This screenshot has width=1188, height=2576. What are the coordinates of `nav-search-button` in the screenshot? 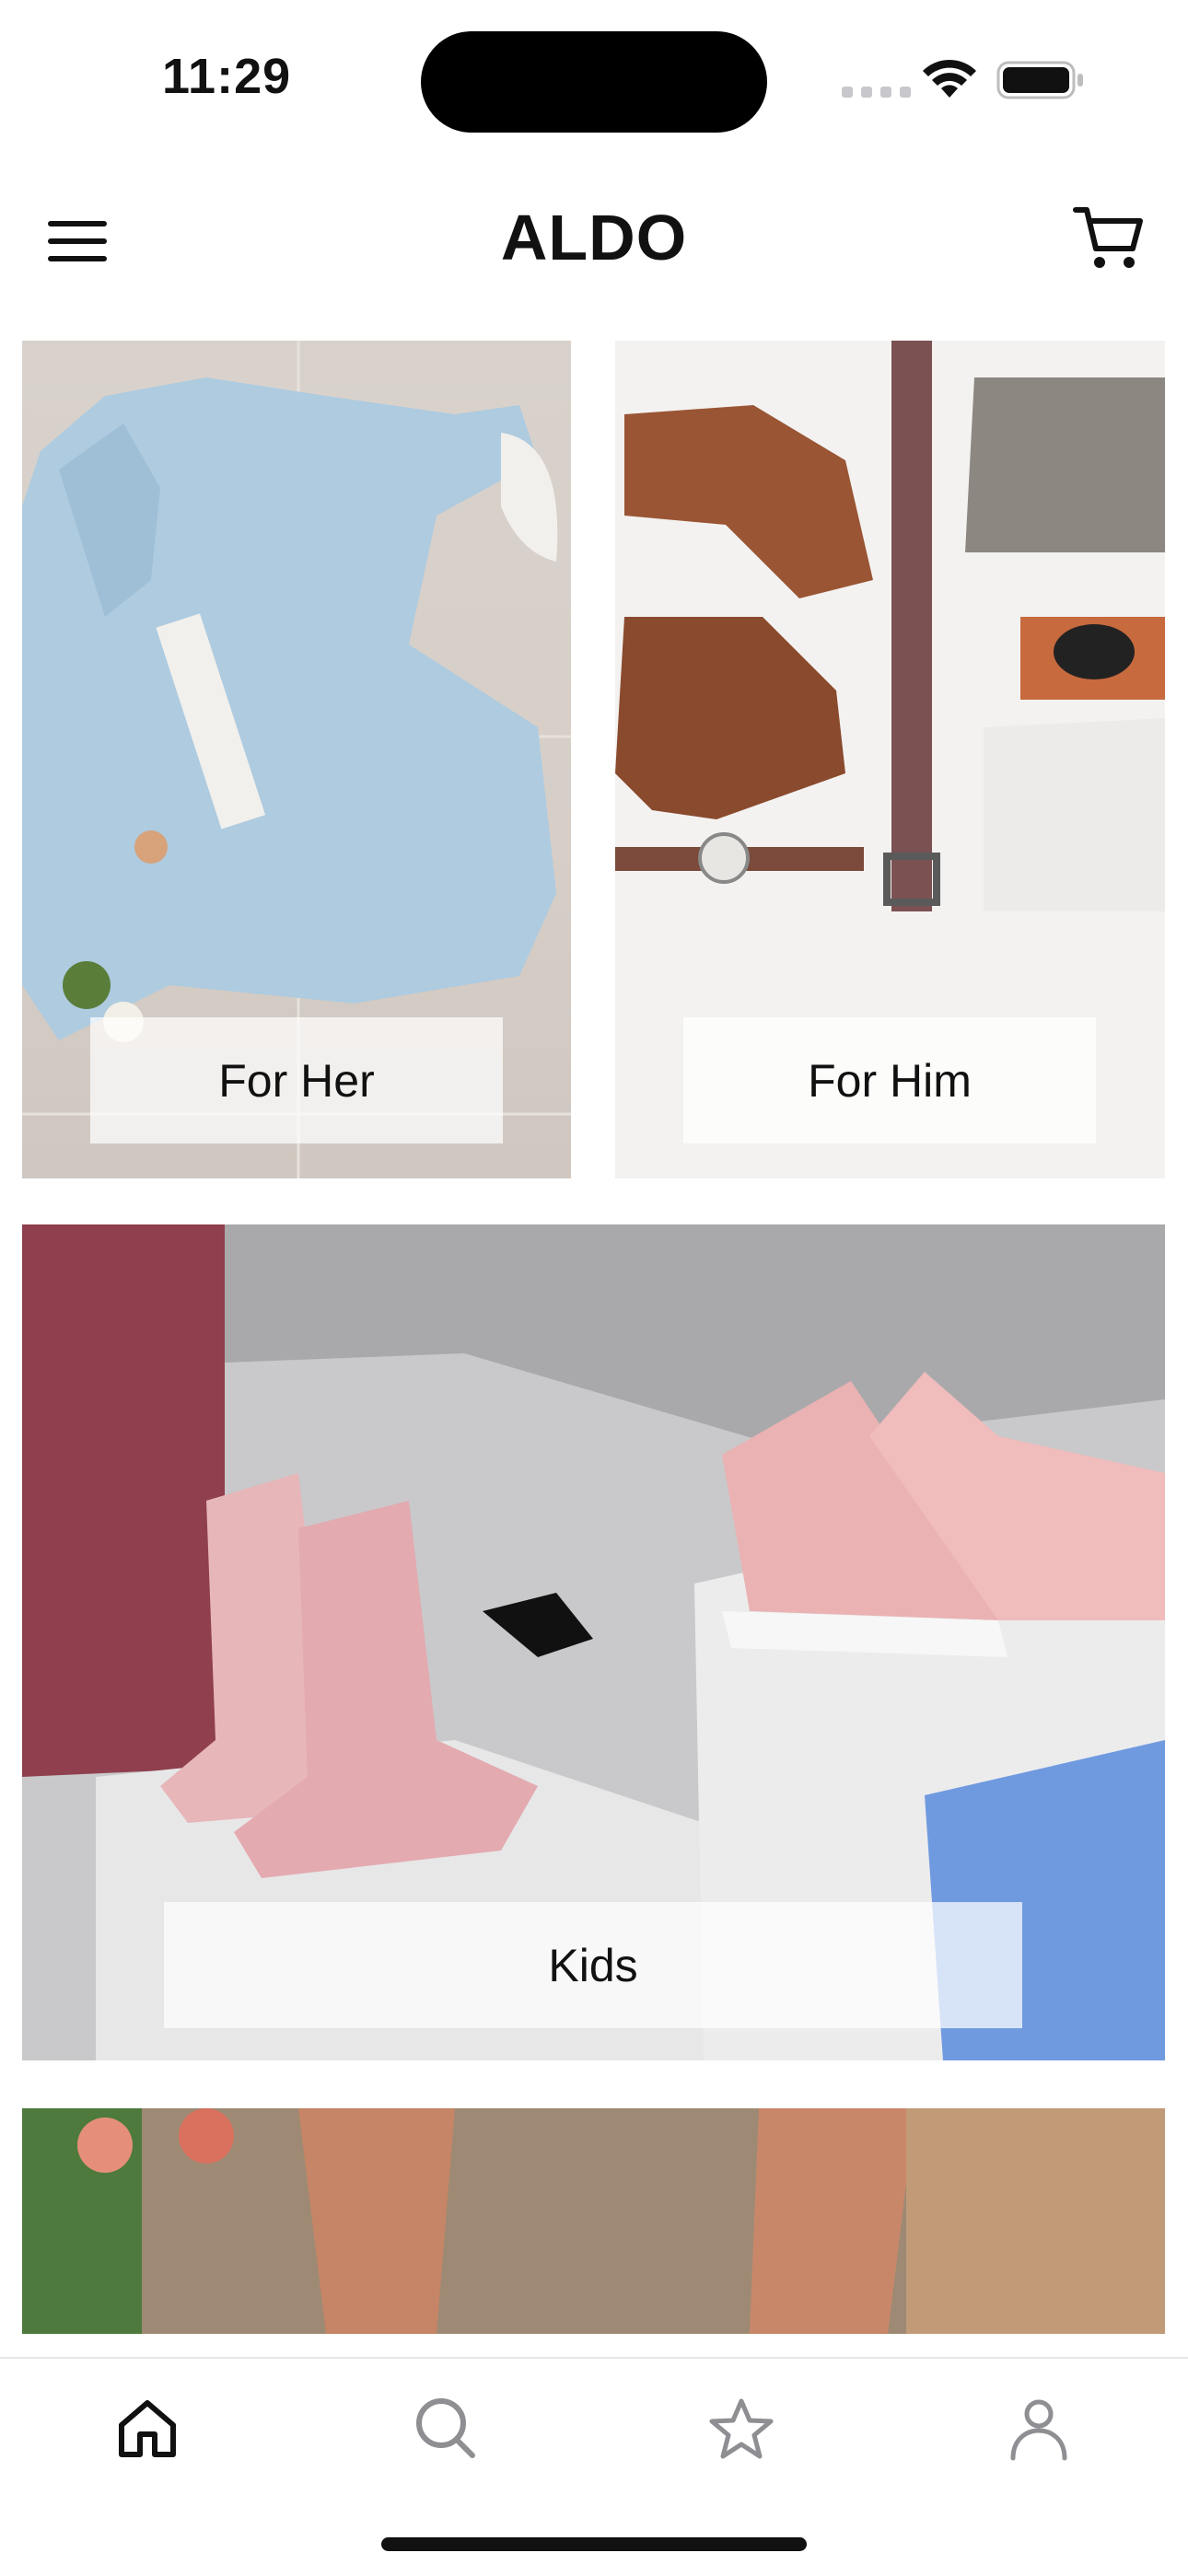 It's located at (445, 2429).